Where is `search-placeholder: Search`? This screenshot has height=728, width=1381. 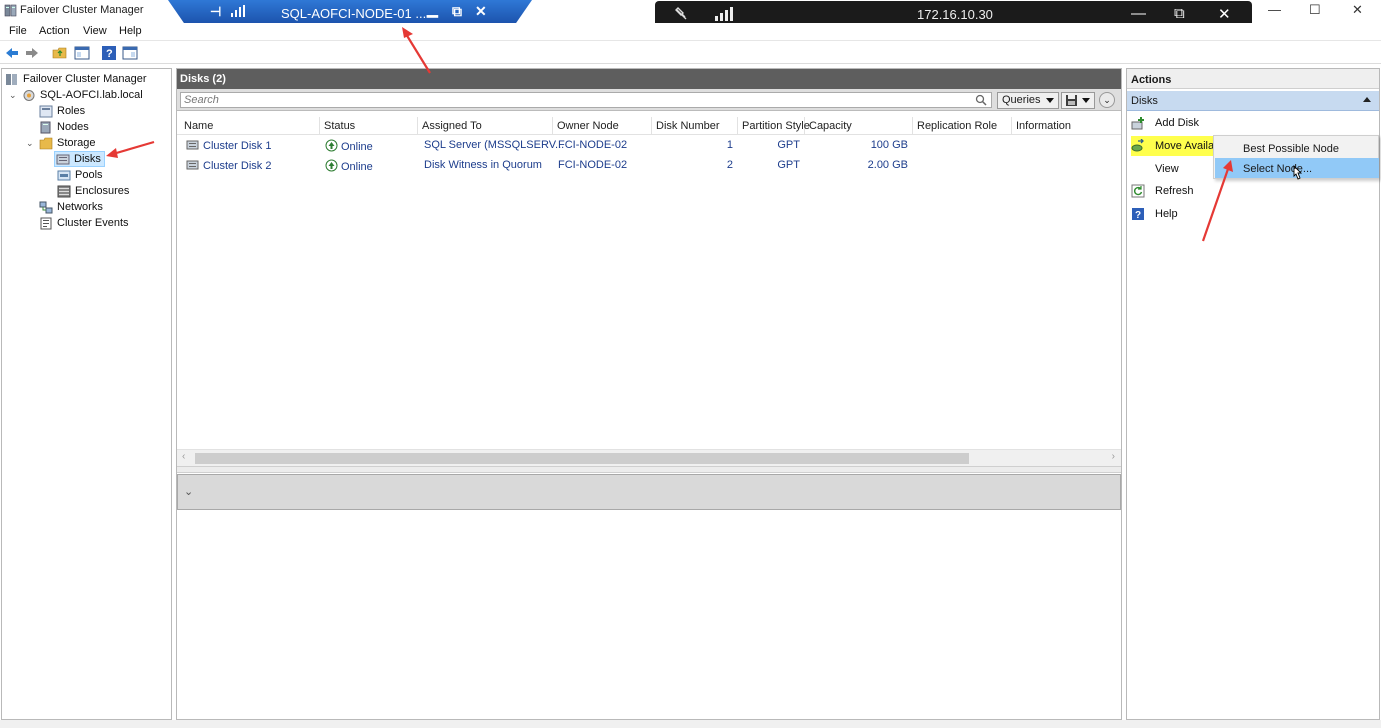 search-placeholder: Search is located at coordinates (201, 100).